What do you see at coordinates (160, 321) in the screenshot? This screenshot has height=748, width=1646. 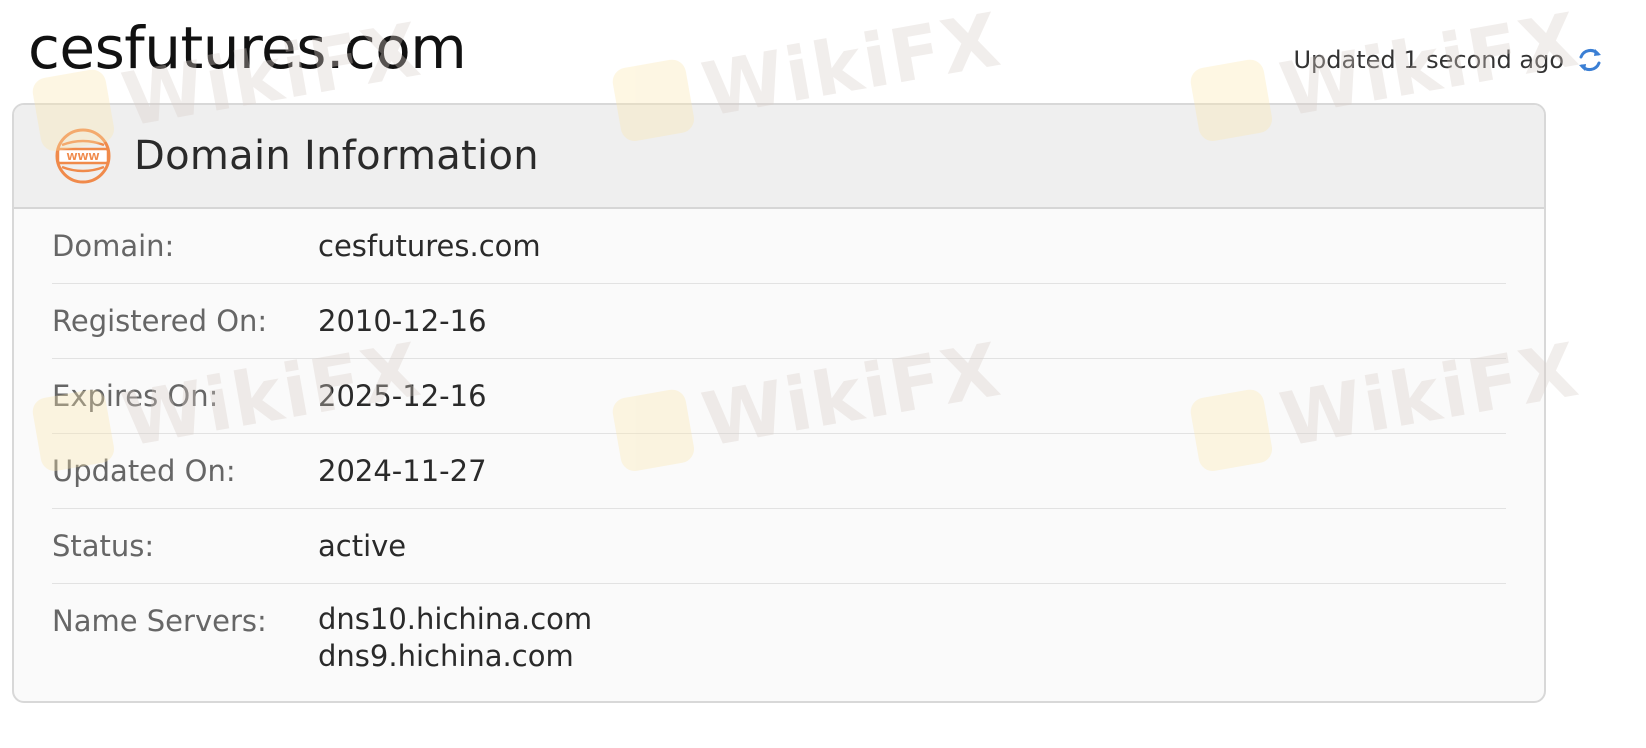 I see `row-label: Registered On:` at bounding box center [160, 321].